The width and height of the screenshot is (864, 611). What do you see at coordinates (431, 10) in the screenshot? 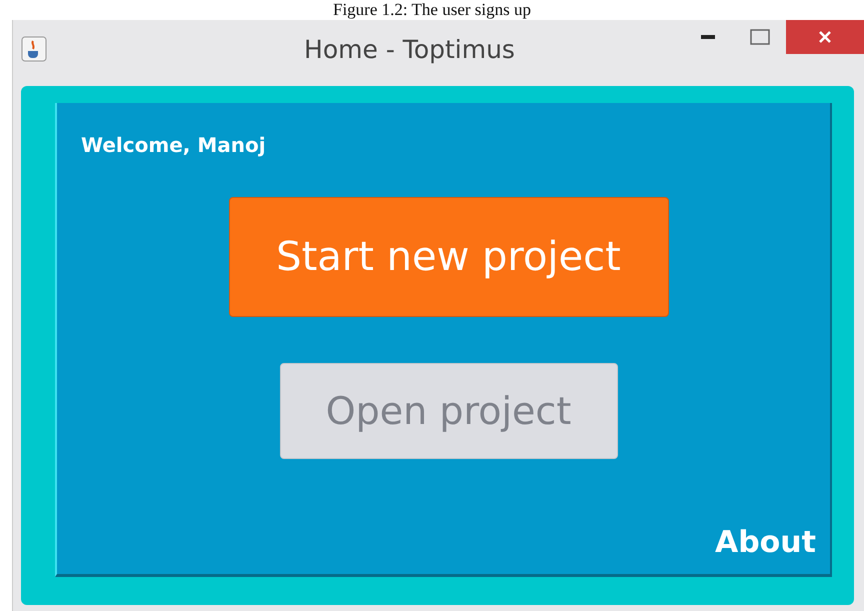
I see `figure-caption: Figure 1.2: The user signs up` at bounding box center [431, 10].